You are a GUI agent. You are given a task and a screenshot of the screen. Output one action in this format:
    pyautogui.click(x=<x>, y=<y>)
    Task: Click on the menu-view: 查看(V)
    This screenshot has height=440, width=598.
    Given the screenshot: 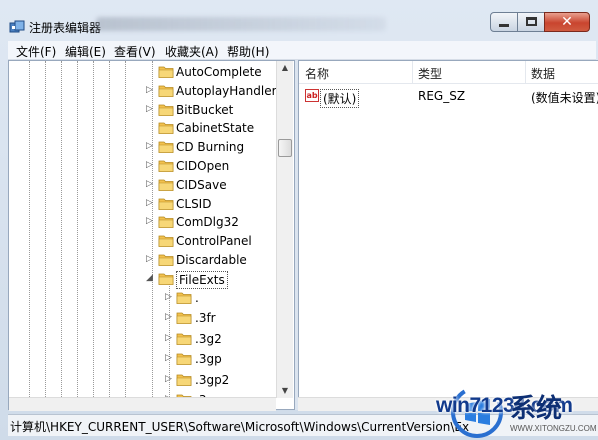 What is the action you would take?
    pyautogui.click(x=135, y=51)
    